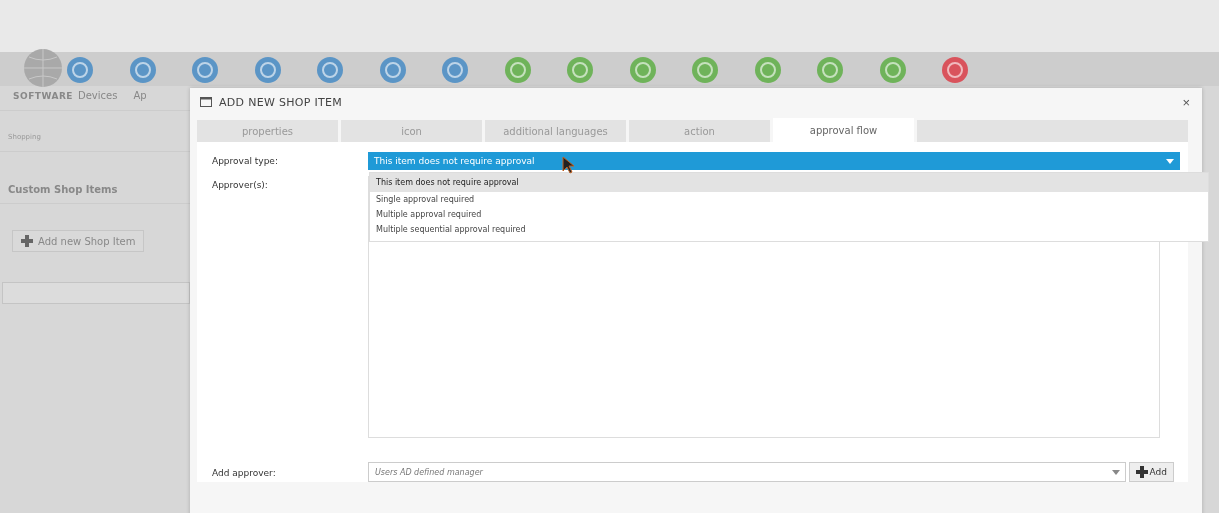  I want to click on cursor-icon, so click(568, 165).